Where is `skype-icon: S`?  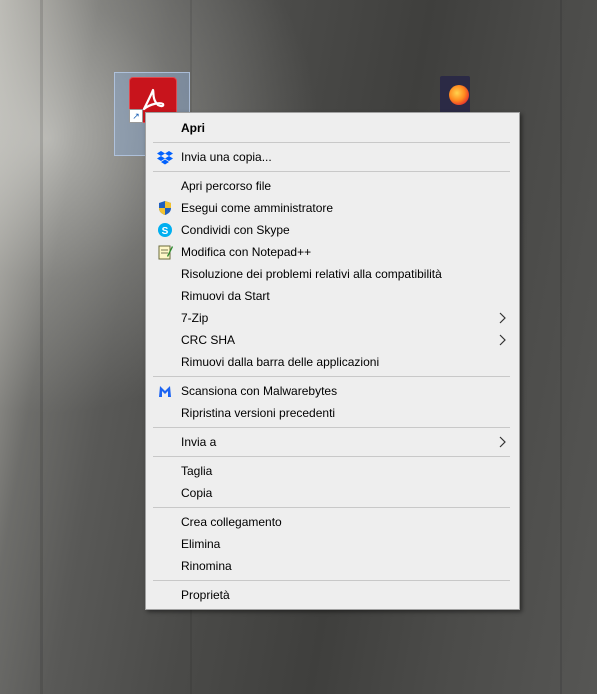
skype-icon: S is located at coordinates (165, 230).